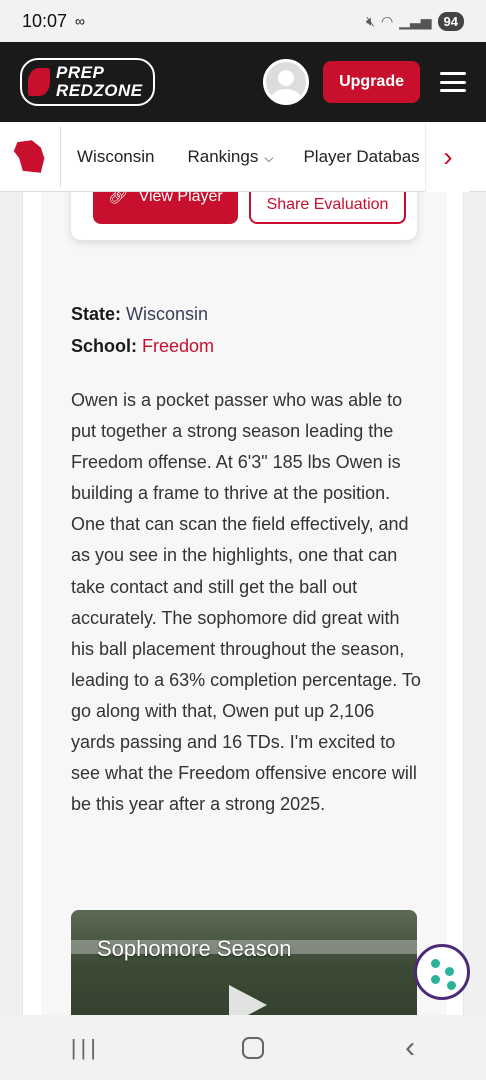  Describe the element at coordinates (104, 346) in the screenshot. I see `school-label: School:` at that location.